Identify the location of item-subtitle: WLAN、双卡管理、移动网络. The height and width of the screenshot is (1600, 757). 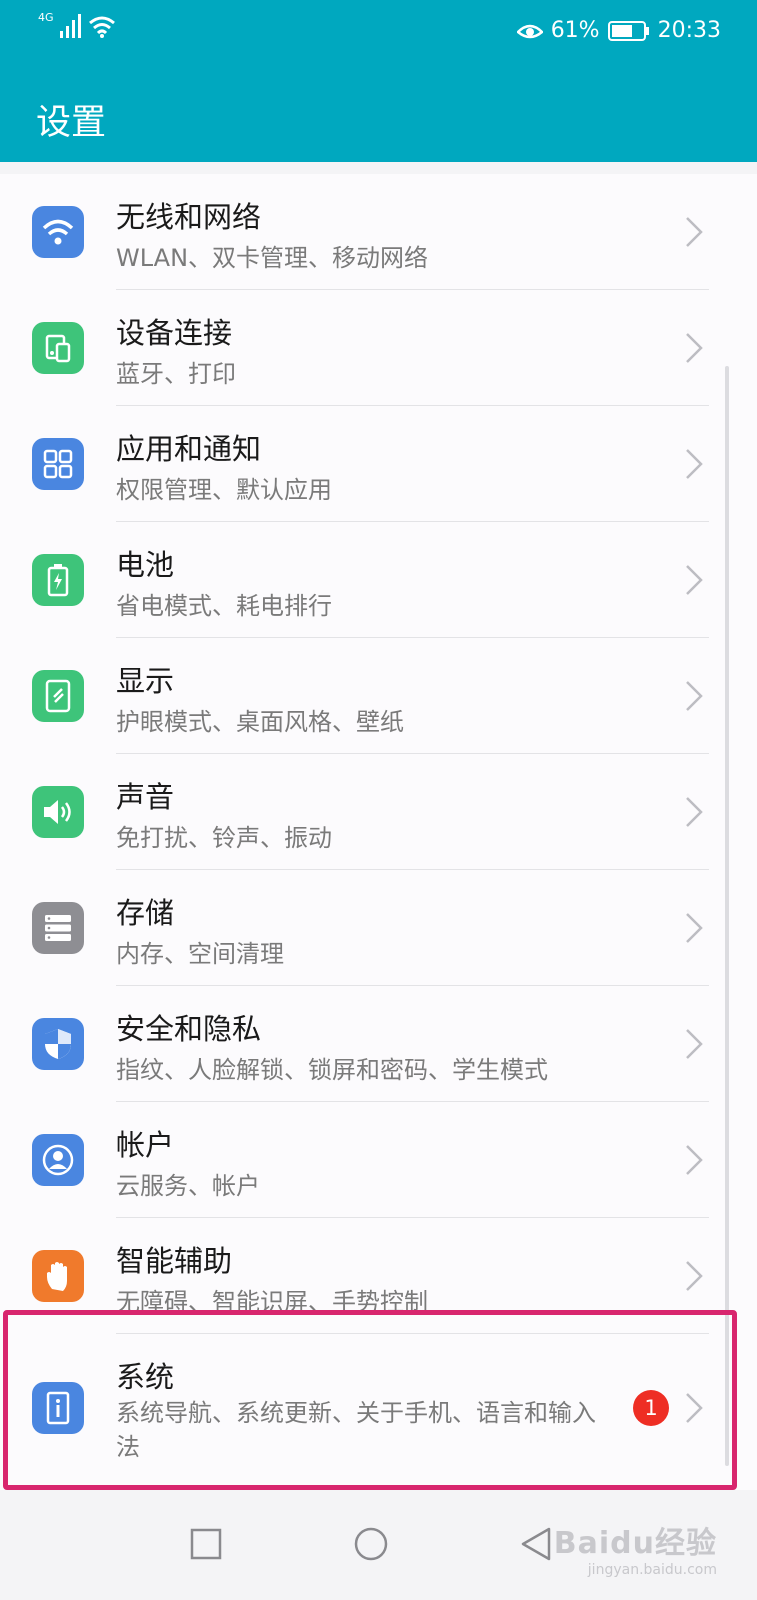
(272, 258).